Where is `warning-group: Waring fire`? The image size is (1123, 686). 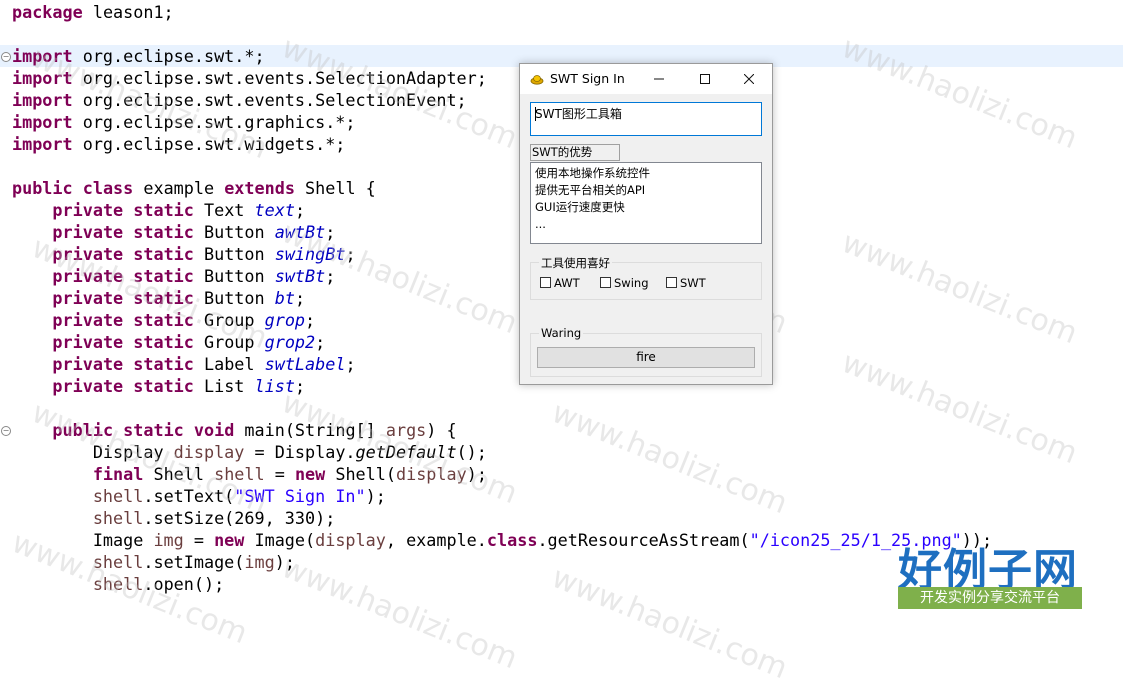
warning-group: Waring fire is located at coordinates (646, 351).